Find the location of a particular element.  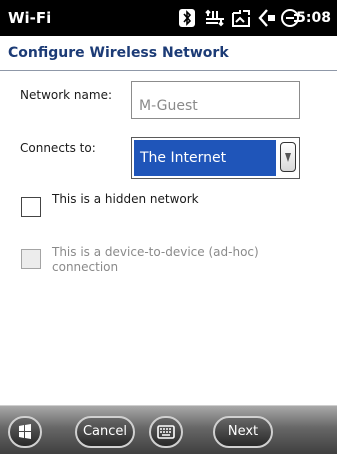

app-name: Wi-Fi is located at coordinates (30, 18).